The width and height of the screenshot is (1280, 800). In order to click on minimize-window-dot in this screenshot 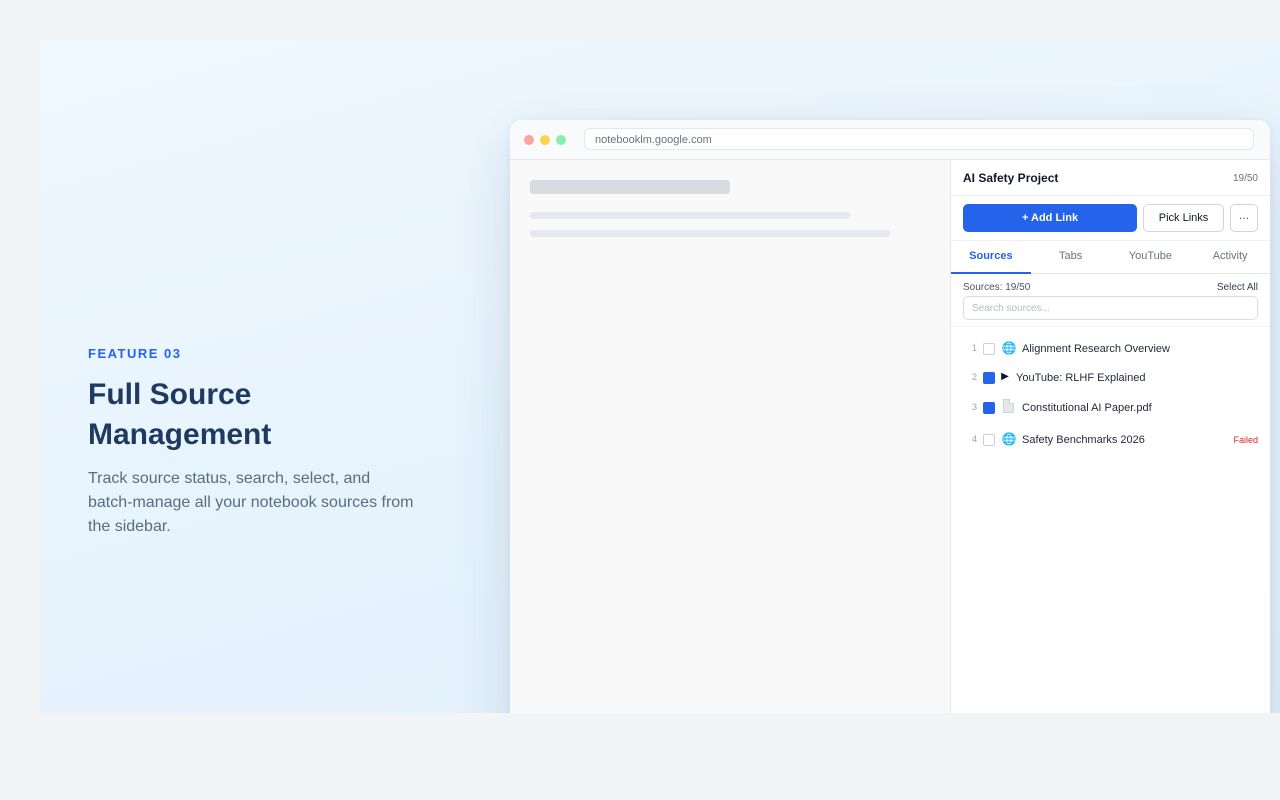, I will do `click(545, 140)`.